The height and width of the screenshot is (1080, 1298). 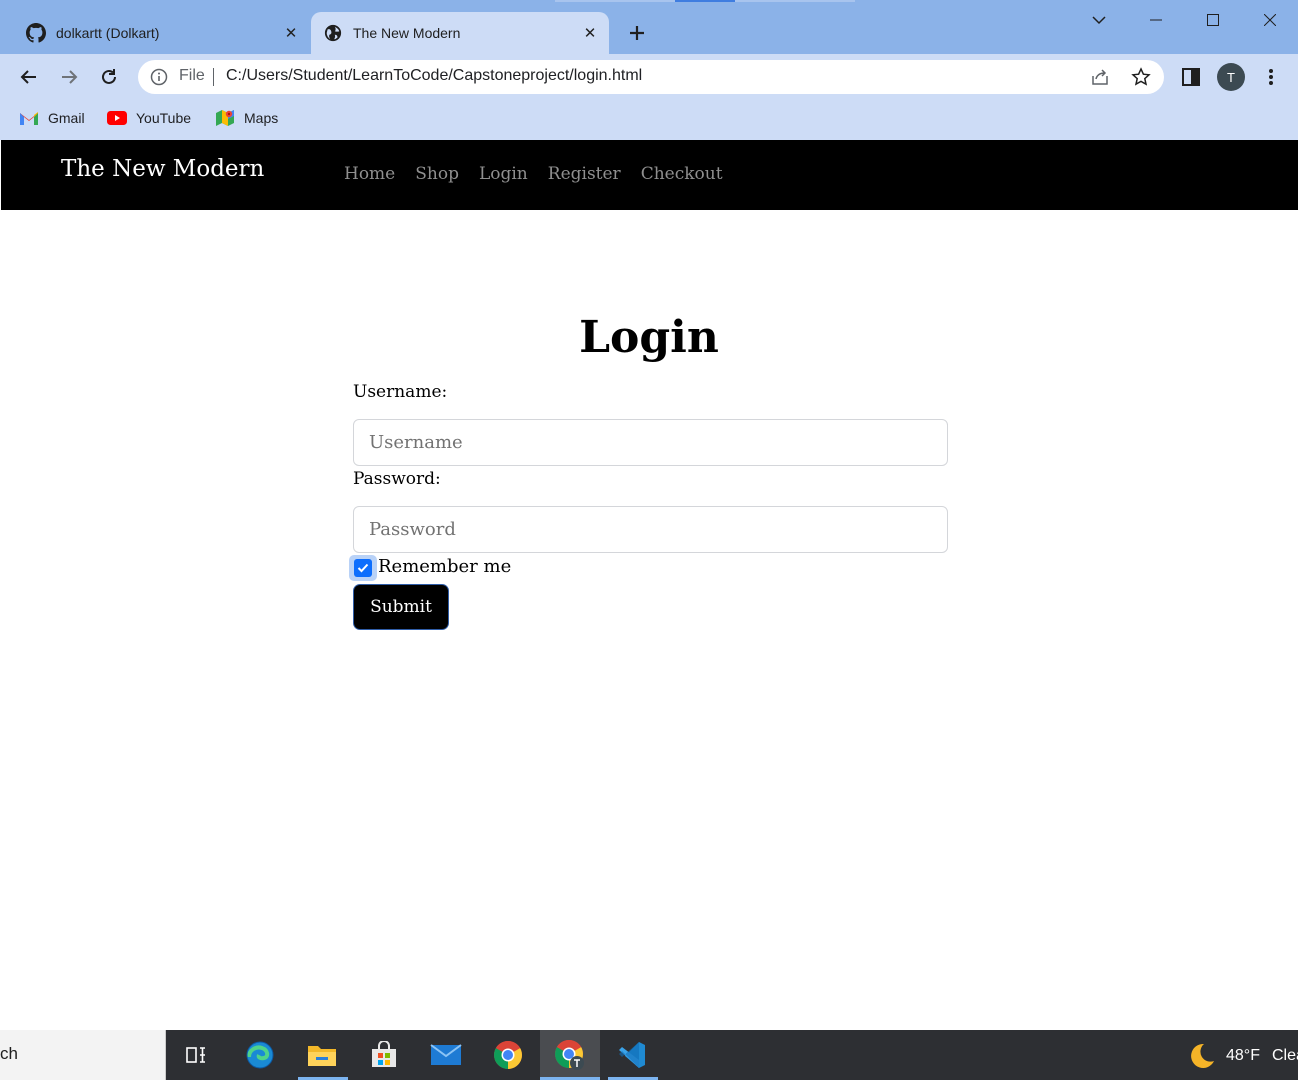 I want to click on maximize-icon, so click(x=1212, y=20).